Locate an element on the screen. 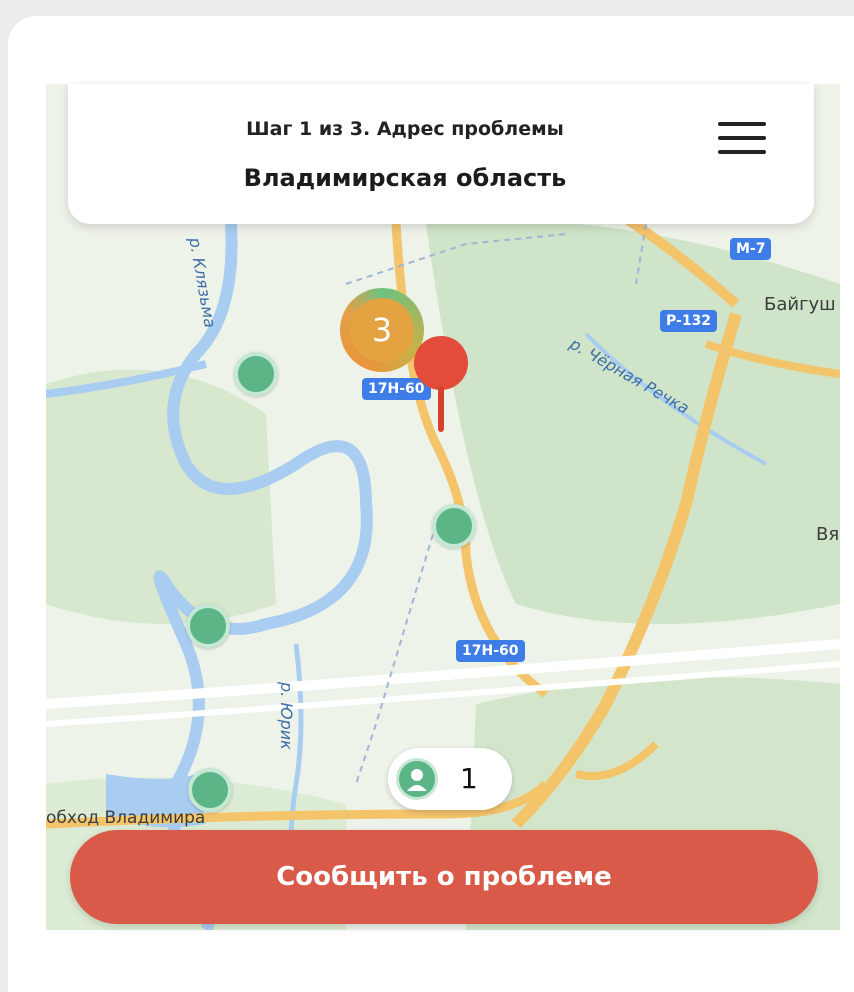 The height and width of the screenshot is (992, 854). river-label-yurik: р. Юрик is located at coordinates (286, 716).